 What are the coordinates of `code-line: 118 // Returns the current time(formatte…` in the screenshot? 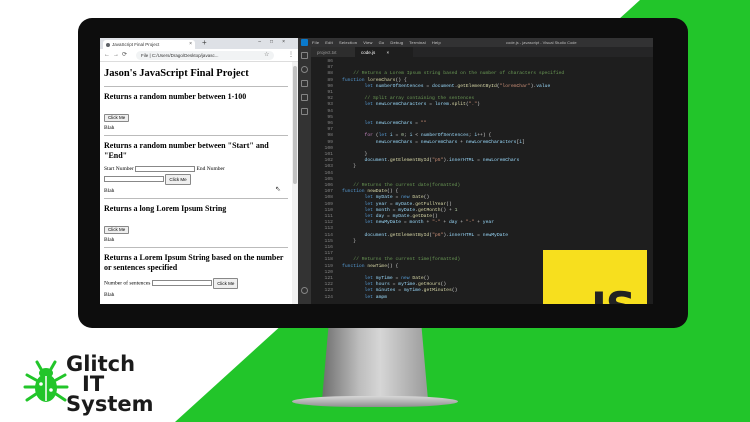 It's located at (386, 260).